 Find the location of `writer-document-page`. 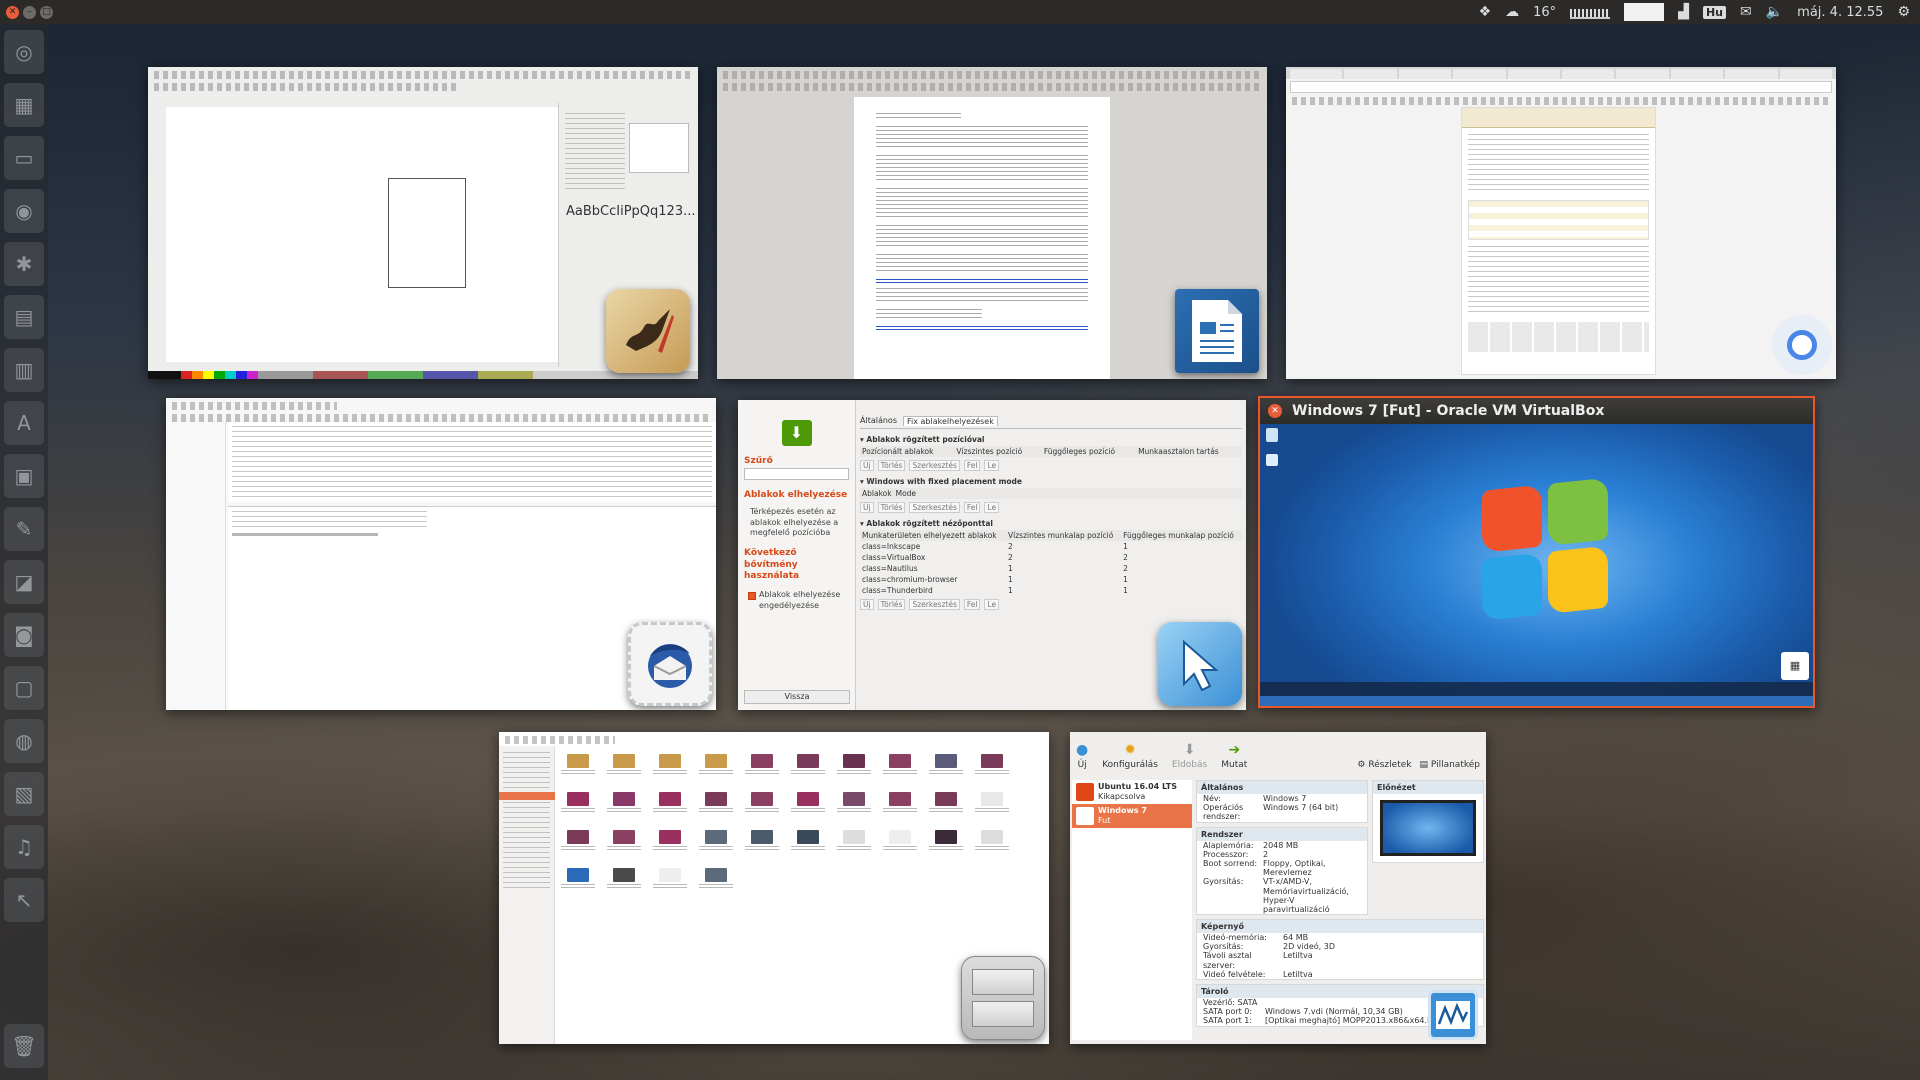

writer-document-page is located at coordinates (982, 238).